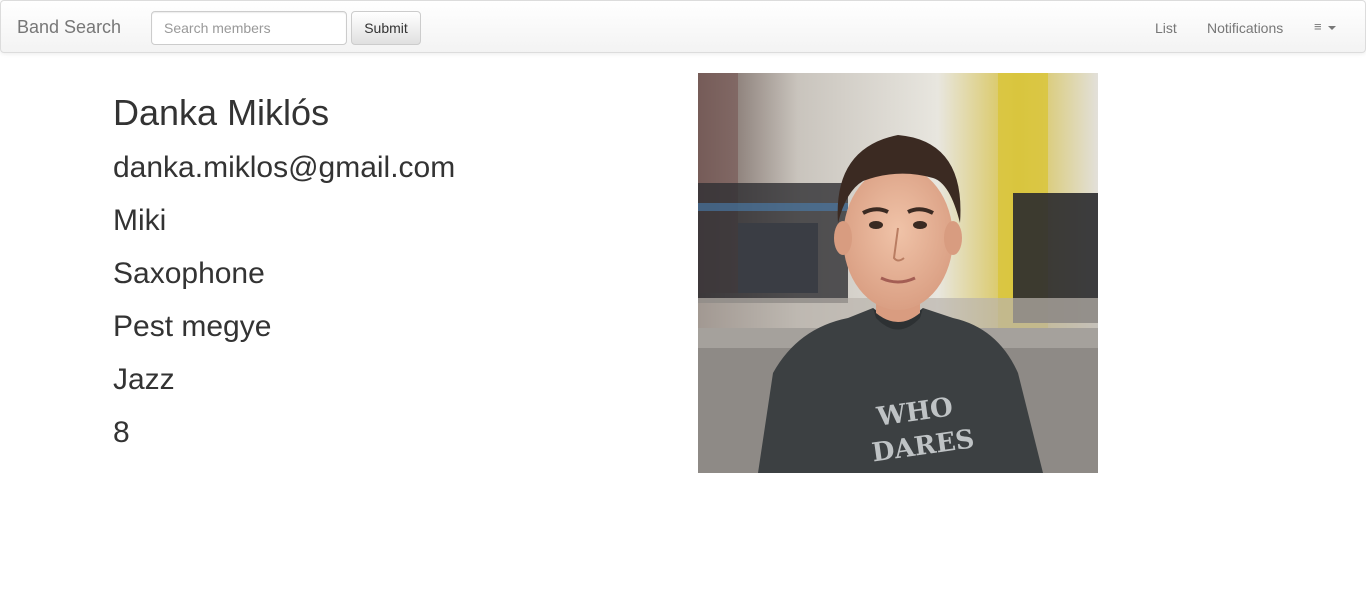 The width and height of the screenshot is (1366, 600). Describe the element at coordinates (189, 273) in the screenshot. I see `profile-instrument: Saxophone` at that location.